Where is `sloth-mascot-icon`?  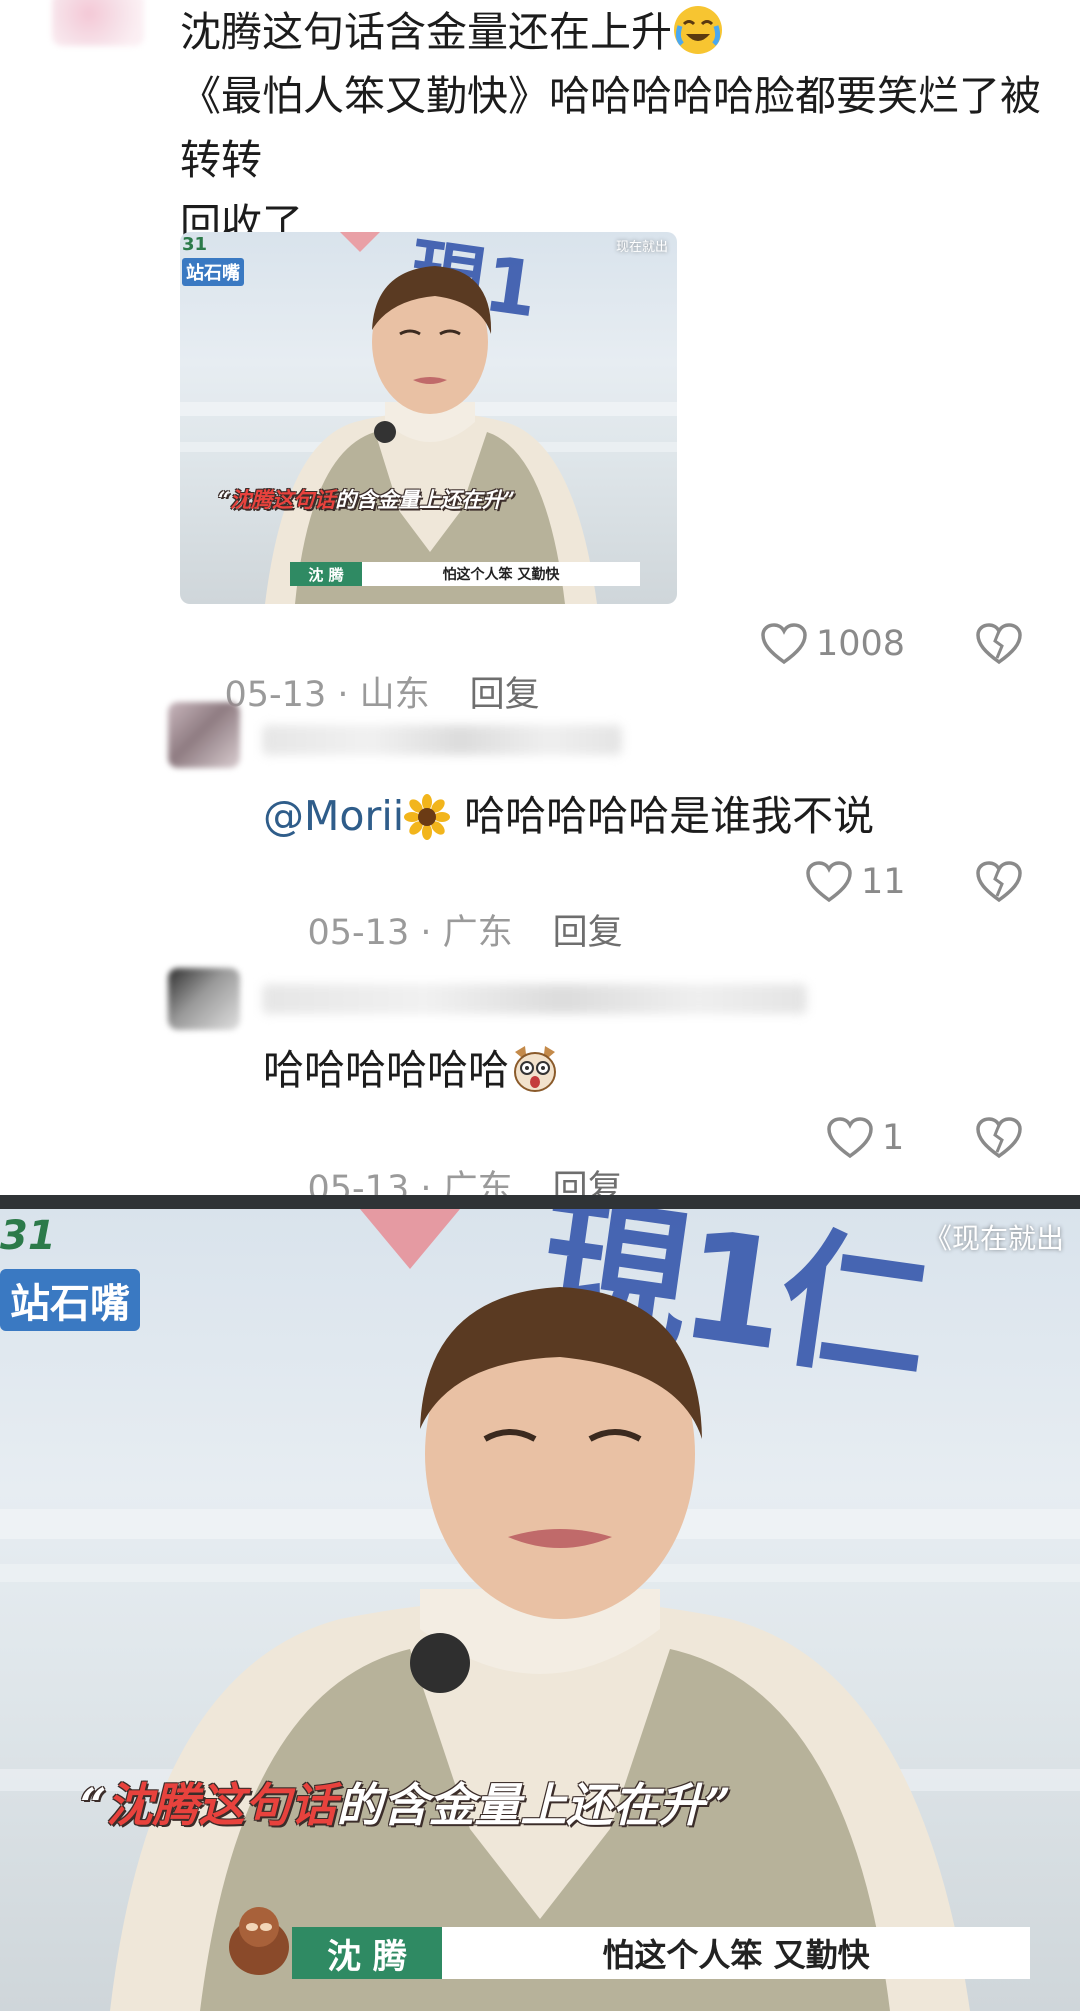 sloth-mascot-icon is located at coordinates (259, 1941).